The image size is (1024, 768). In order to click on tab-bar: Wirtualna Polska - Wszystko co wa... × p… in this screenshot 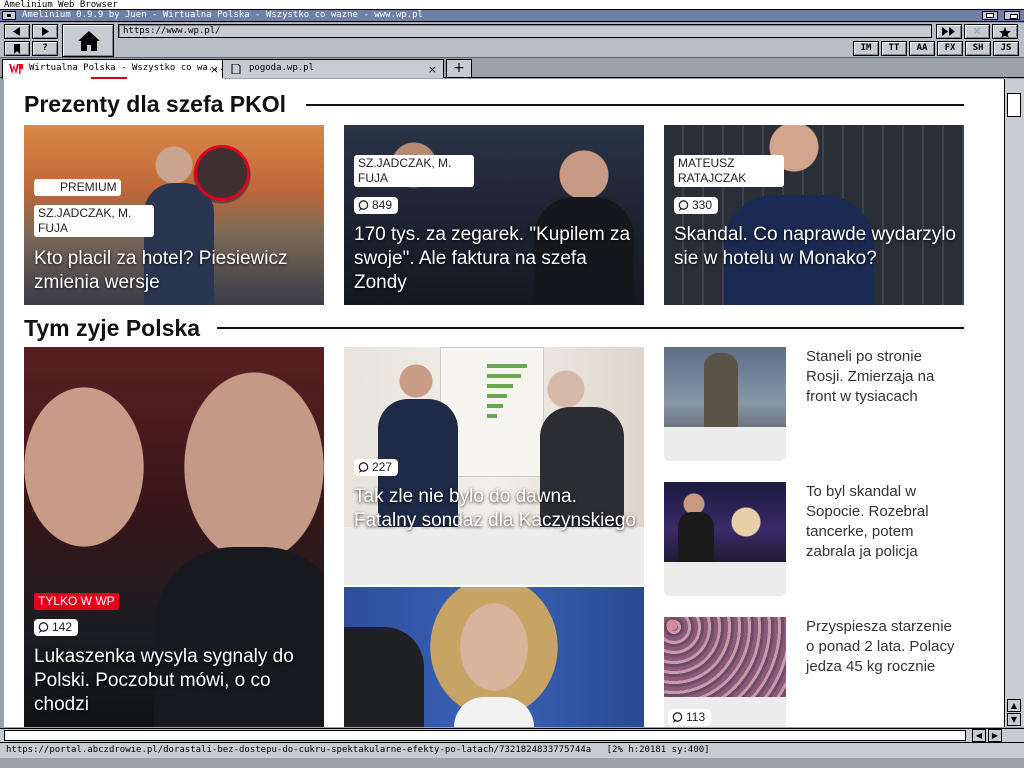, I will do `click(512, 68)`.